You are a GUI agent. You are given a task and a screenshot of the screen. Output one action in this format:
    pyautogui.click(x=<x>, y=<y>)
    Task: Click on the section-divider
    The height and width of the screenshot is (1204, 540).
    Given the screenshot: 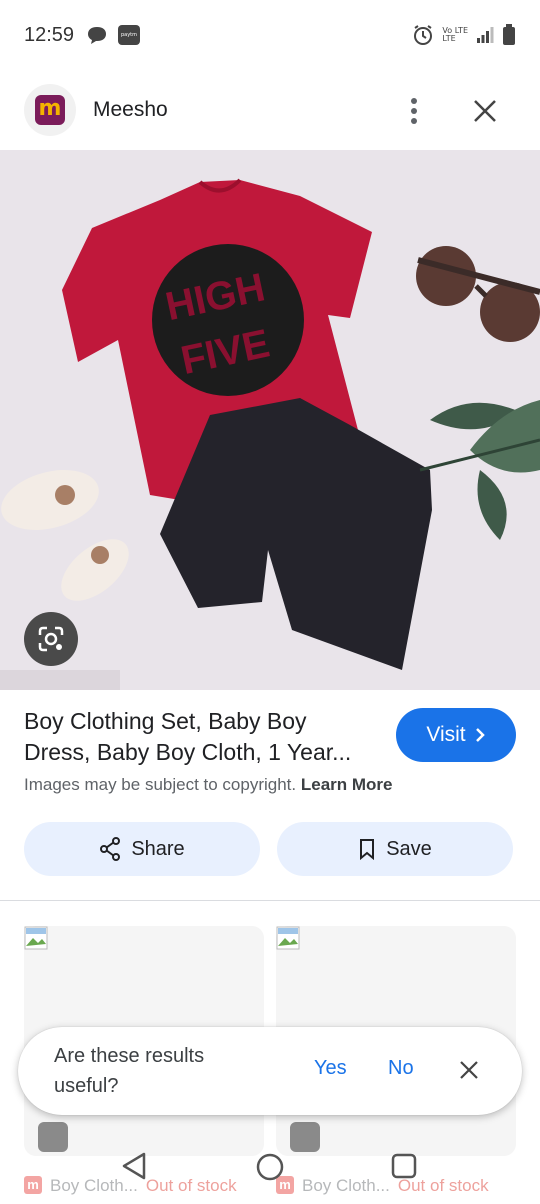 What is the action you would take?
    pyautogui.click(x=270, y=900)
    